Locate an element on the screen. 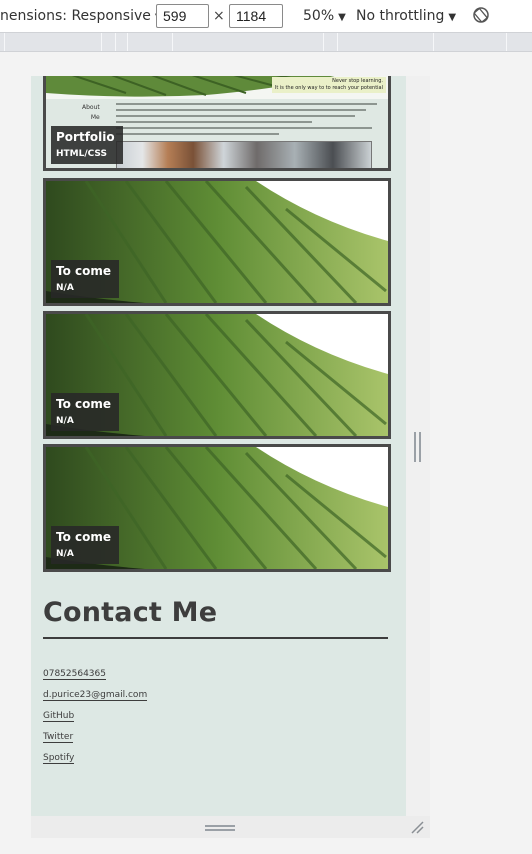 The image size is (532, 854). media-query-ruler is located at coordinates (266, 42).